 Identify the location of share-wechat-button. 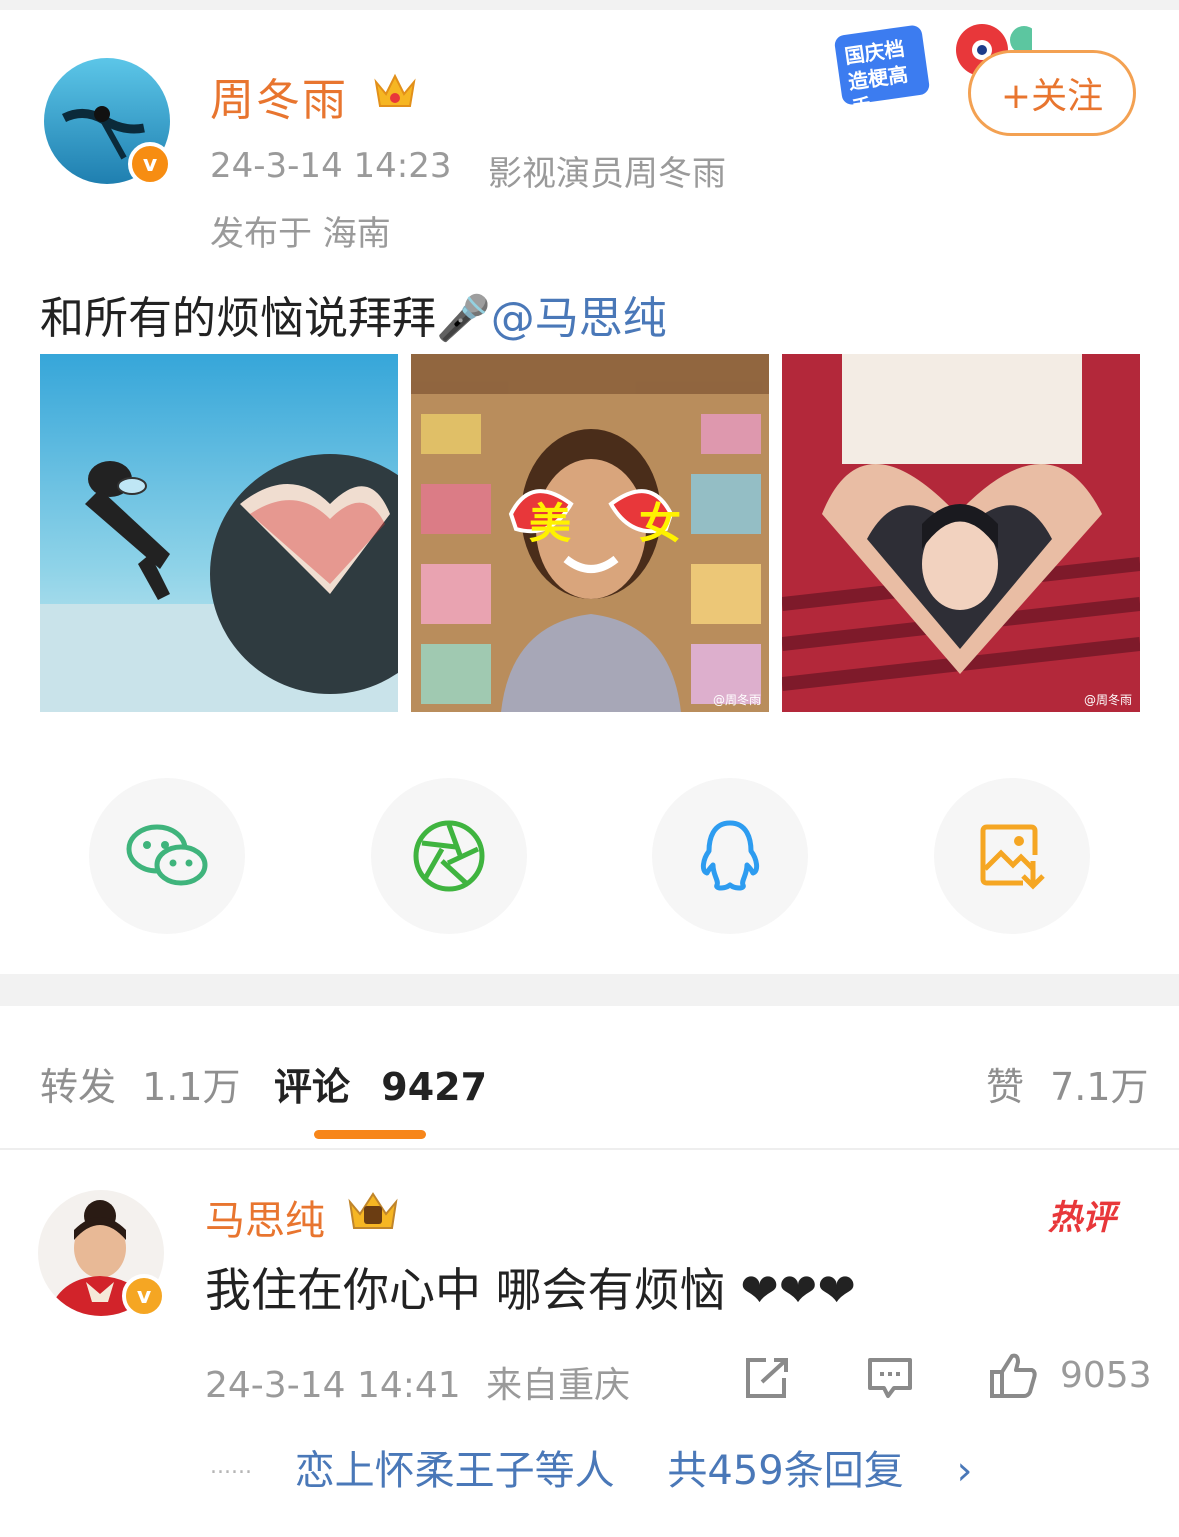
(167, 856).